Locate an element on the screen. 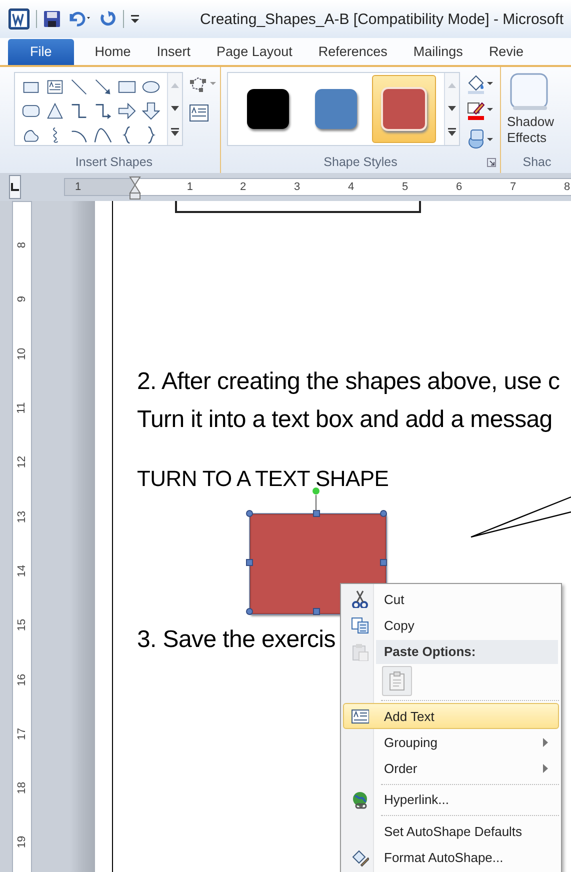 This screenshot has height=872, width=571. down-arrow-icon is located at coordinates (151, 111).